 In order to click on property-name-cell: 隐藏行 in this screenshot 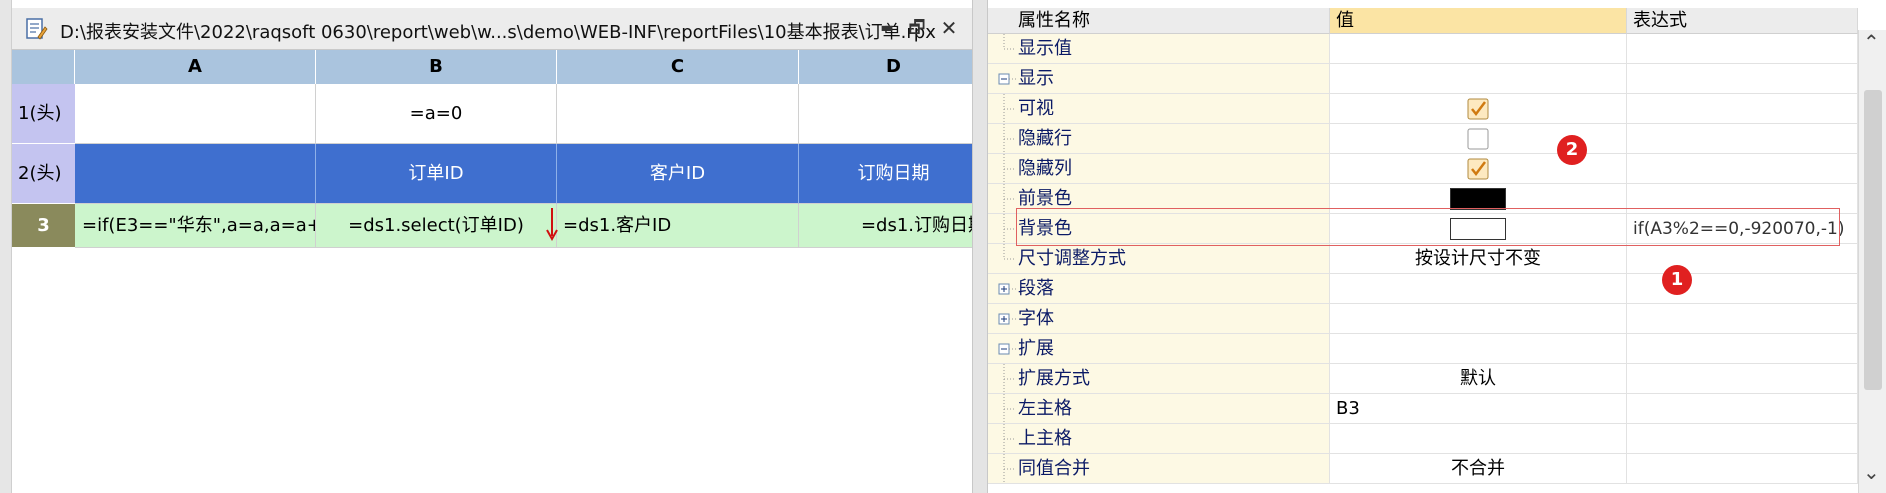, I will do `click(1159, 139)`.